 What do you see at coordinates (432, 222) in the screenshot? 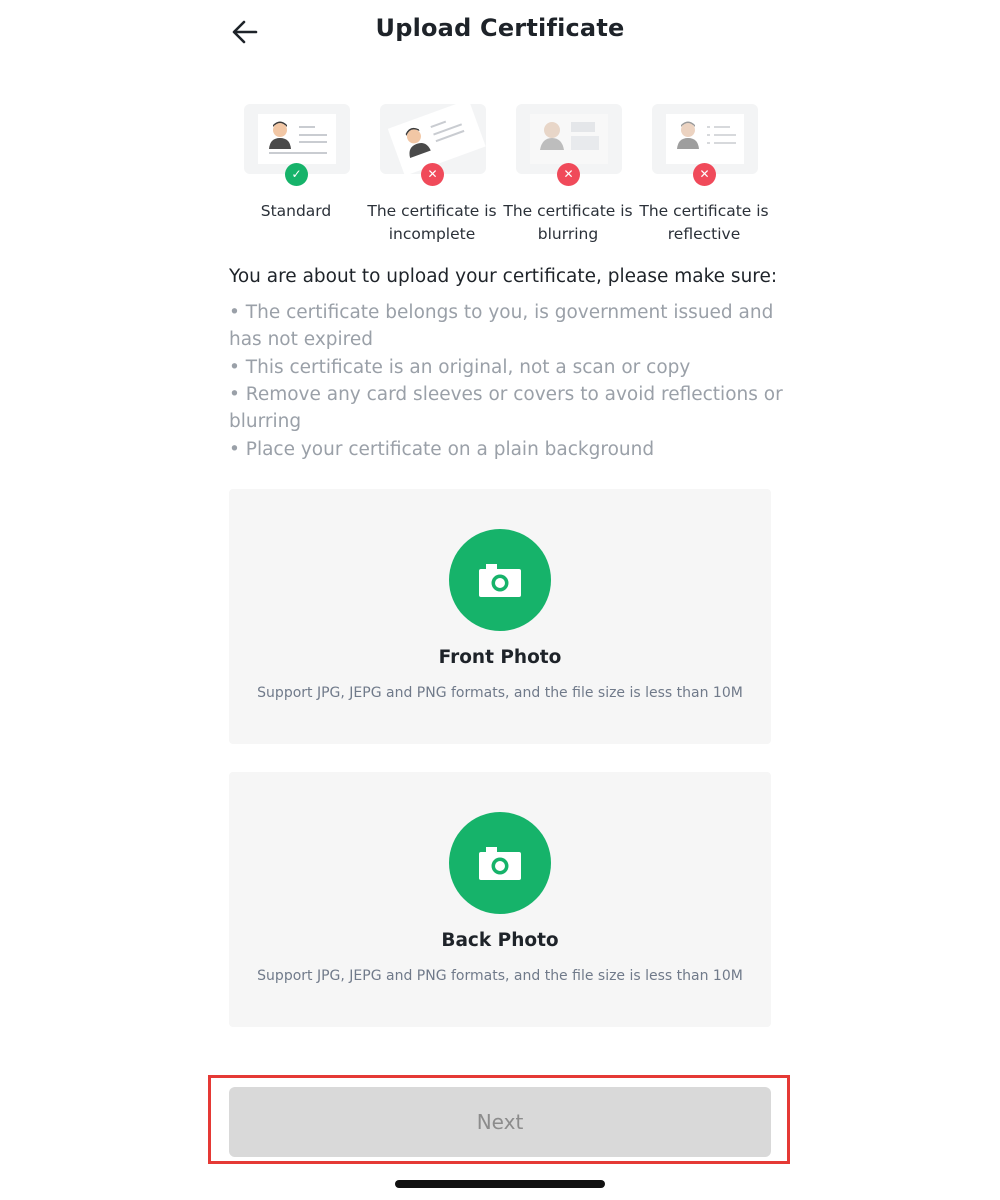
I see `example-label: The certificate is incomplete` at bounding box center [432, 222].